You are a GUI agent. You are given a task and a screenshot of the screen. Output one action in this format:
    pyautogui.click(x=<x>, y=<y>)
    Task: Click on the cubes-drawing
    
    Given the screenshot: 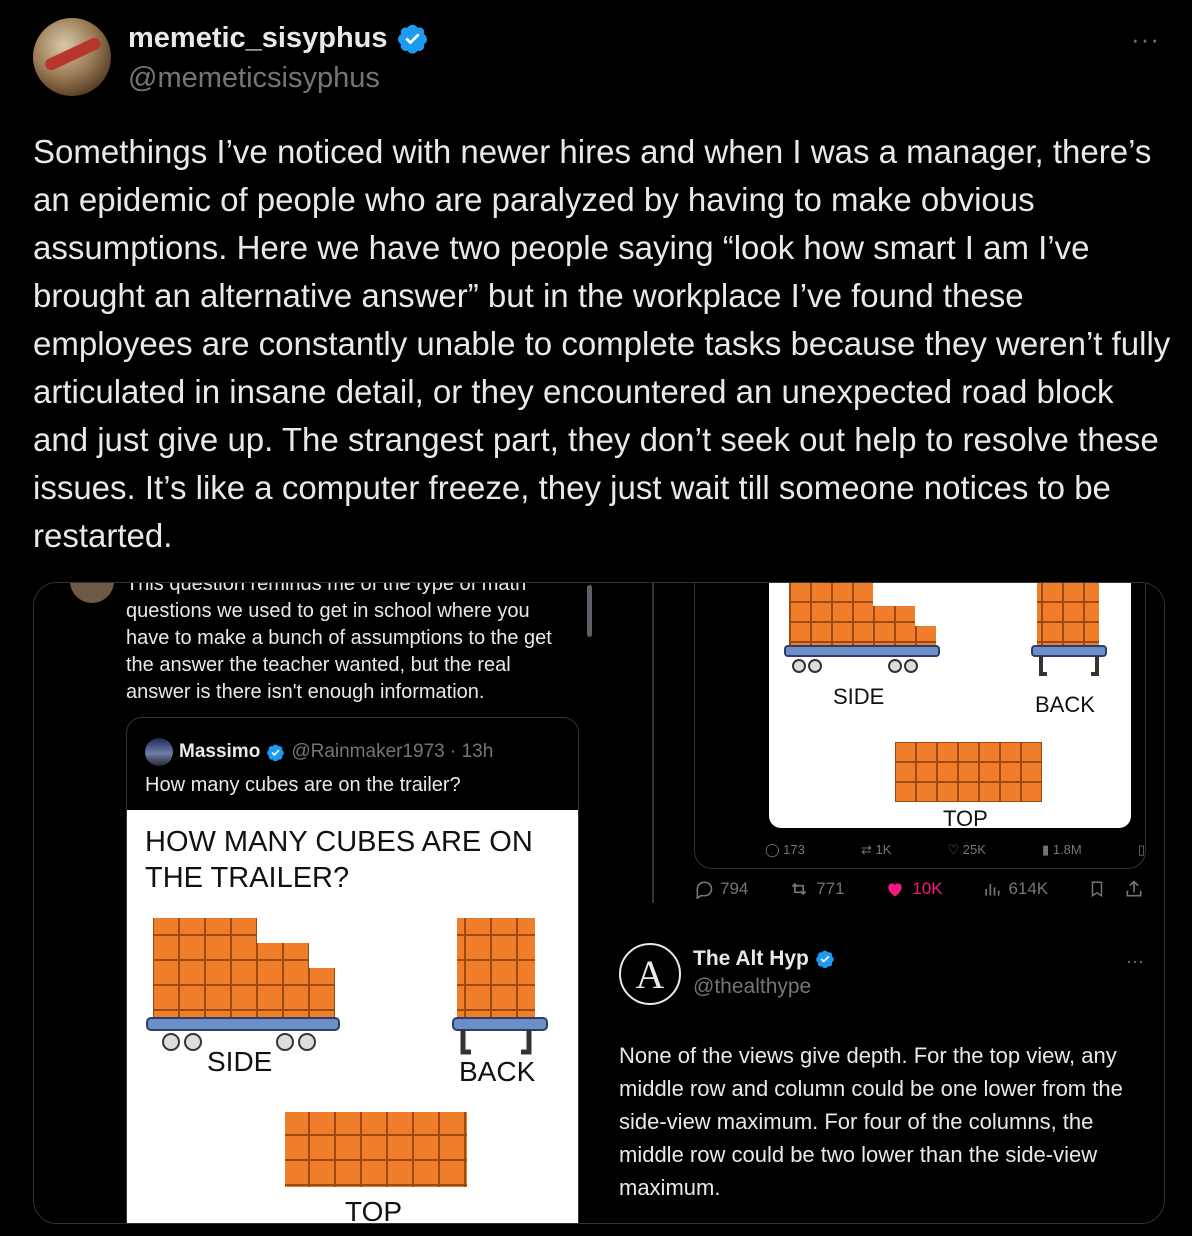 What is the action you would take?
    pyautogui.click(x=347, y=1052)
    